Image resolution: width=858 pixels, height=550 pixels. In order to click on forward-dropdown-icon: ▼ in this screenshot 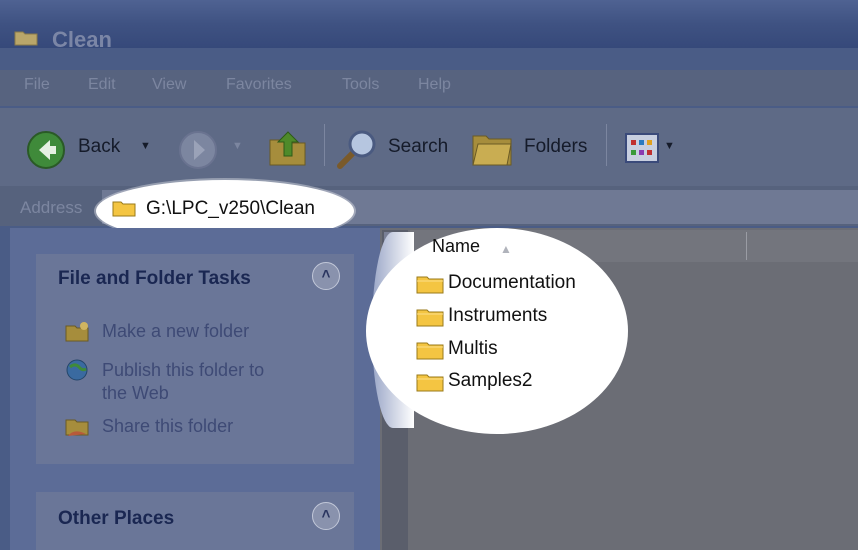, I will do `click(237, 146)`.